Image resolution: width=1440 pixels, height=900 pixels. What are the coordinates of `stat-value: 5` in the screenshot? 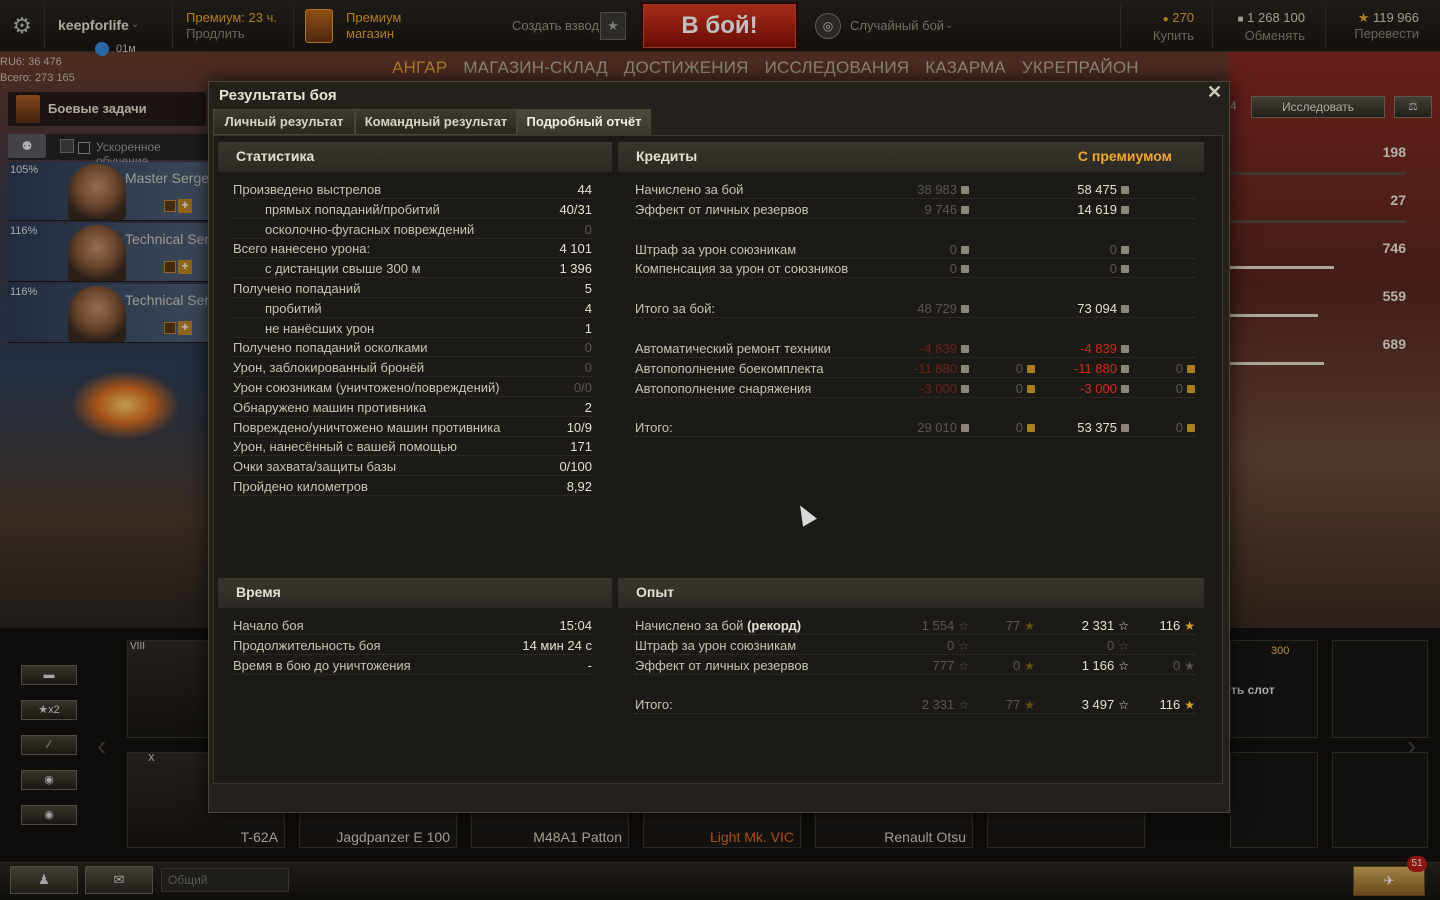 It's located at (588, 288).